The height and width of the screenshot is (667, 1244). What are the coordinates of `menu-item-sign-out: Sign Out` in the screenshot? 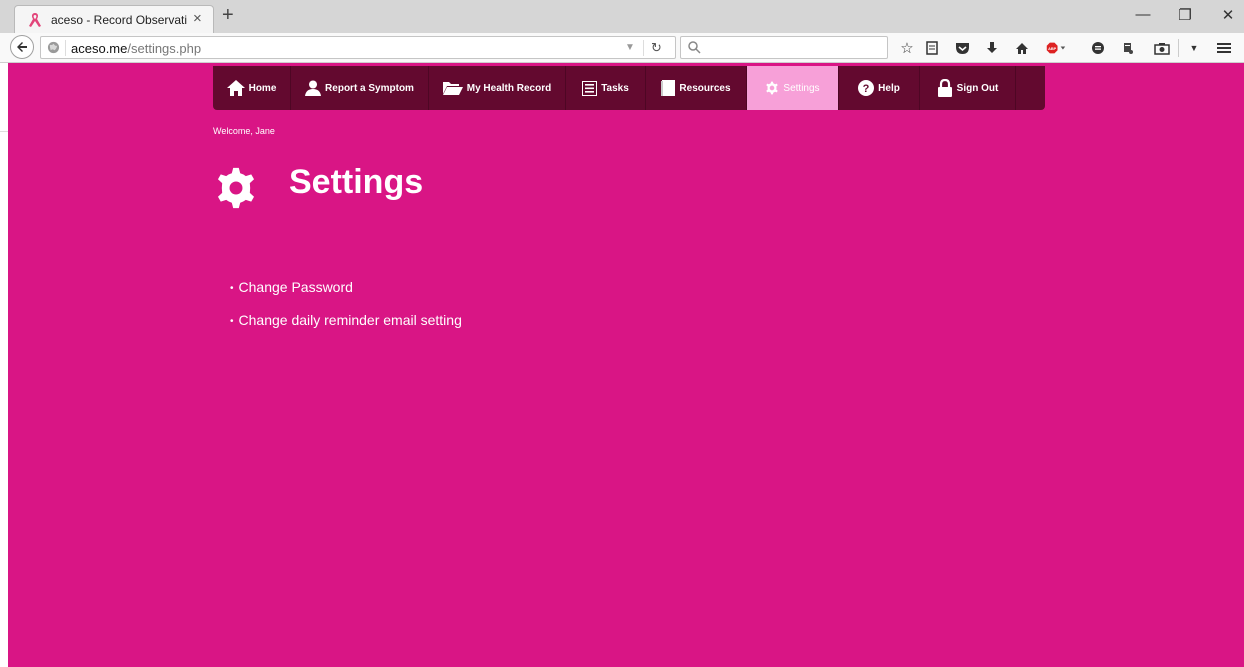 It's located at (968, 88).